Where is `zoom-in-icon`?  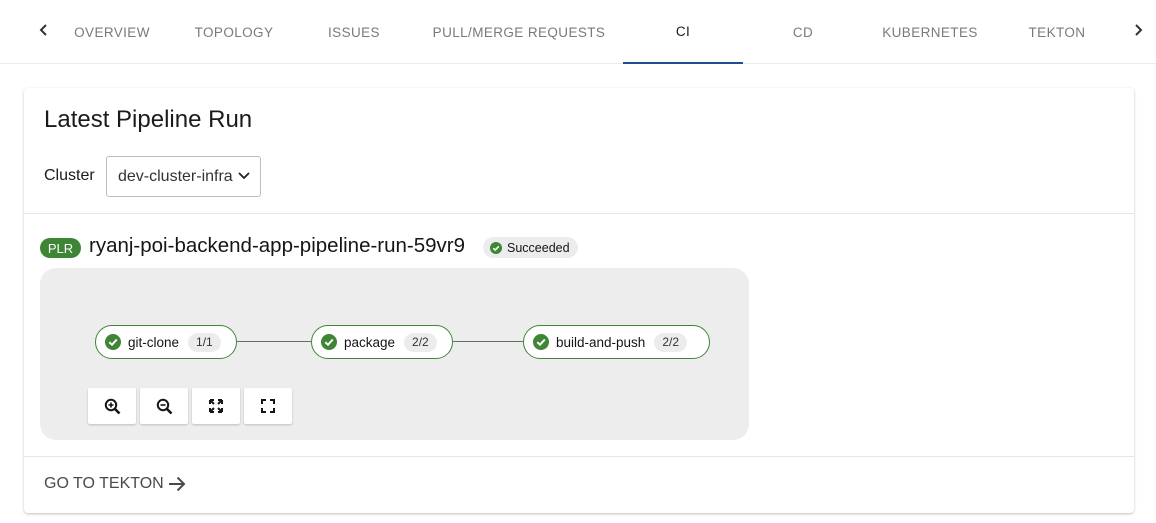 zoom-in-icon is located at coordinates (112, 406).